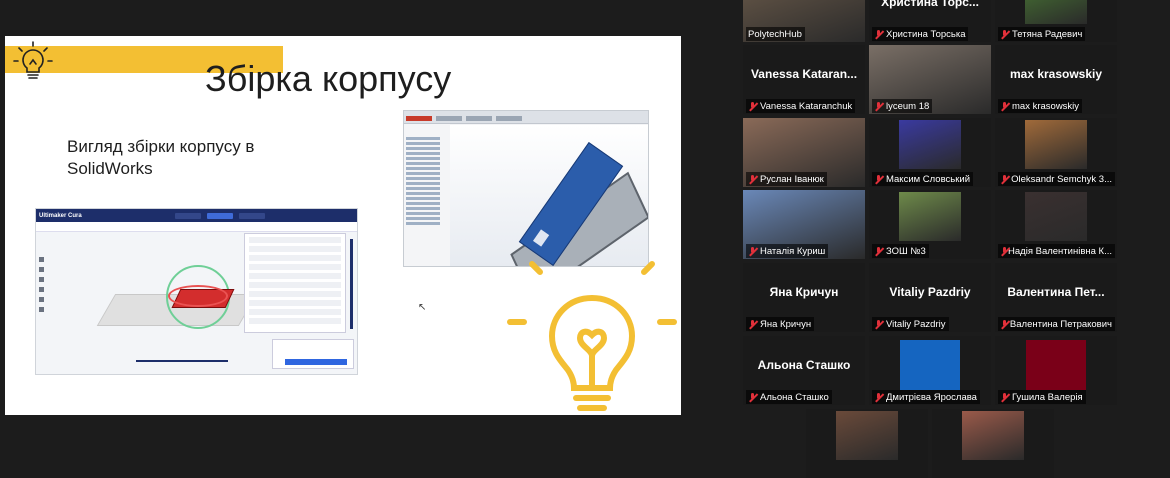 The image size is (1170, 478). I want to click on participant-tile: Христина Торс... Христина Торська, so click(930, 21).